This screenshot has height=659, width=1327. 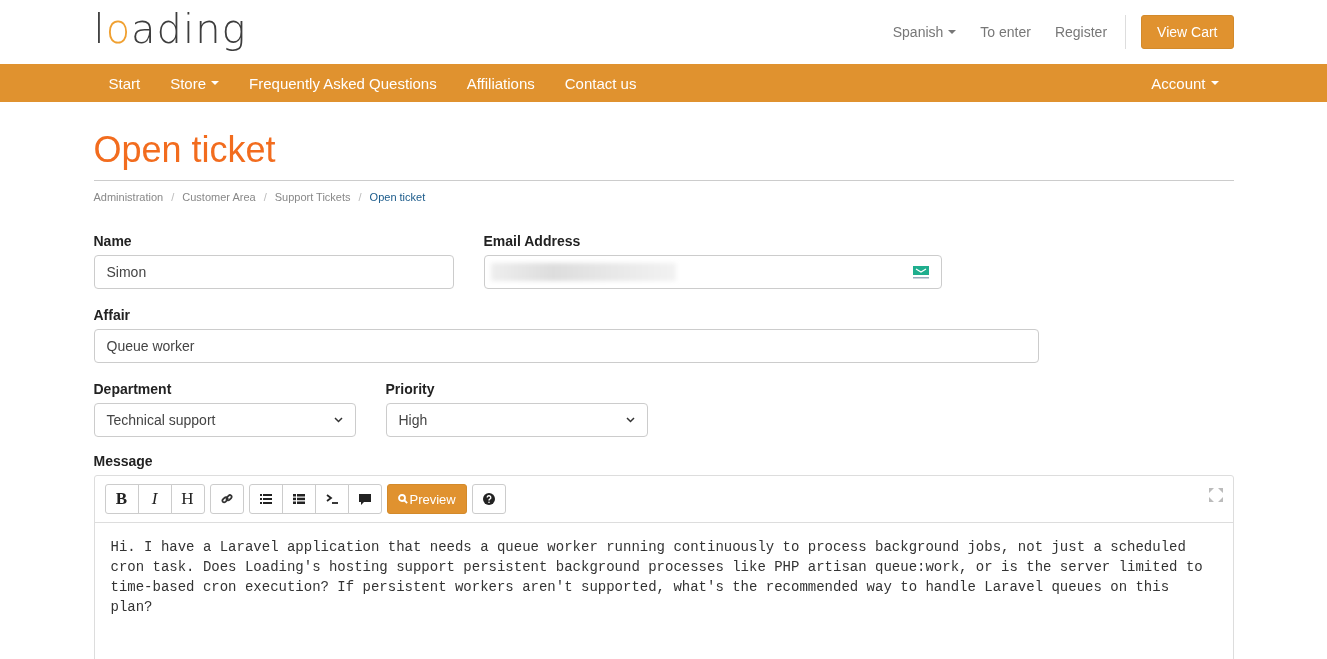 What do you see at coordinates (402, 499) in the screenshot?
I see `search-icon` at bounding box center [402, 499].